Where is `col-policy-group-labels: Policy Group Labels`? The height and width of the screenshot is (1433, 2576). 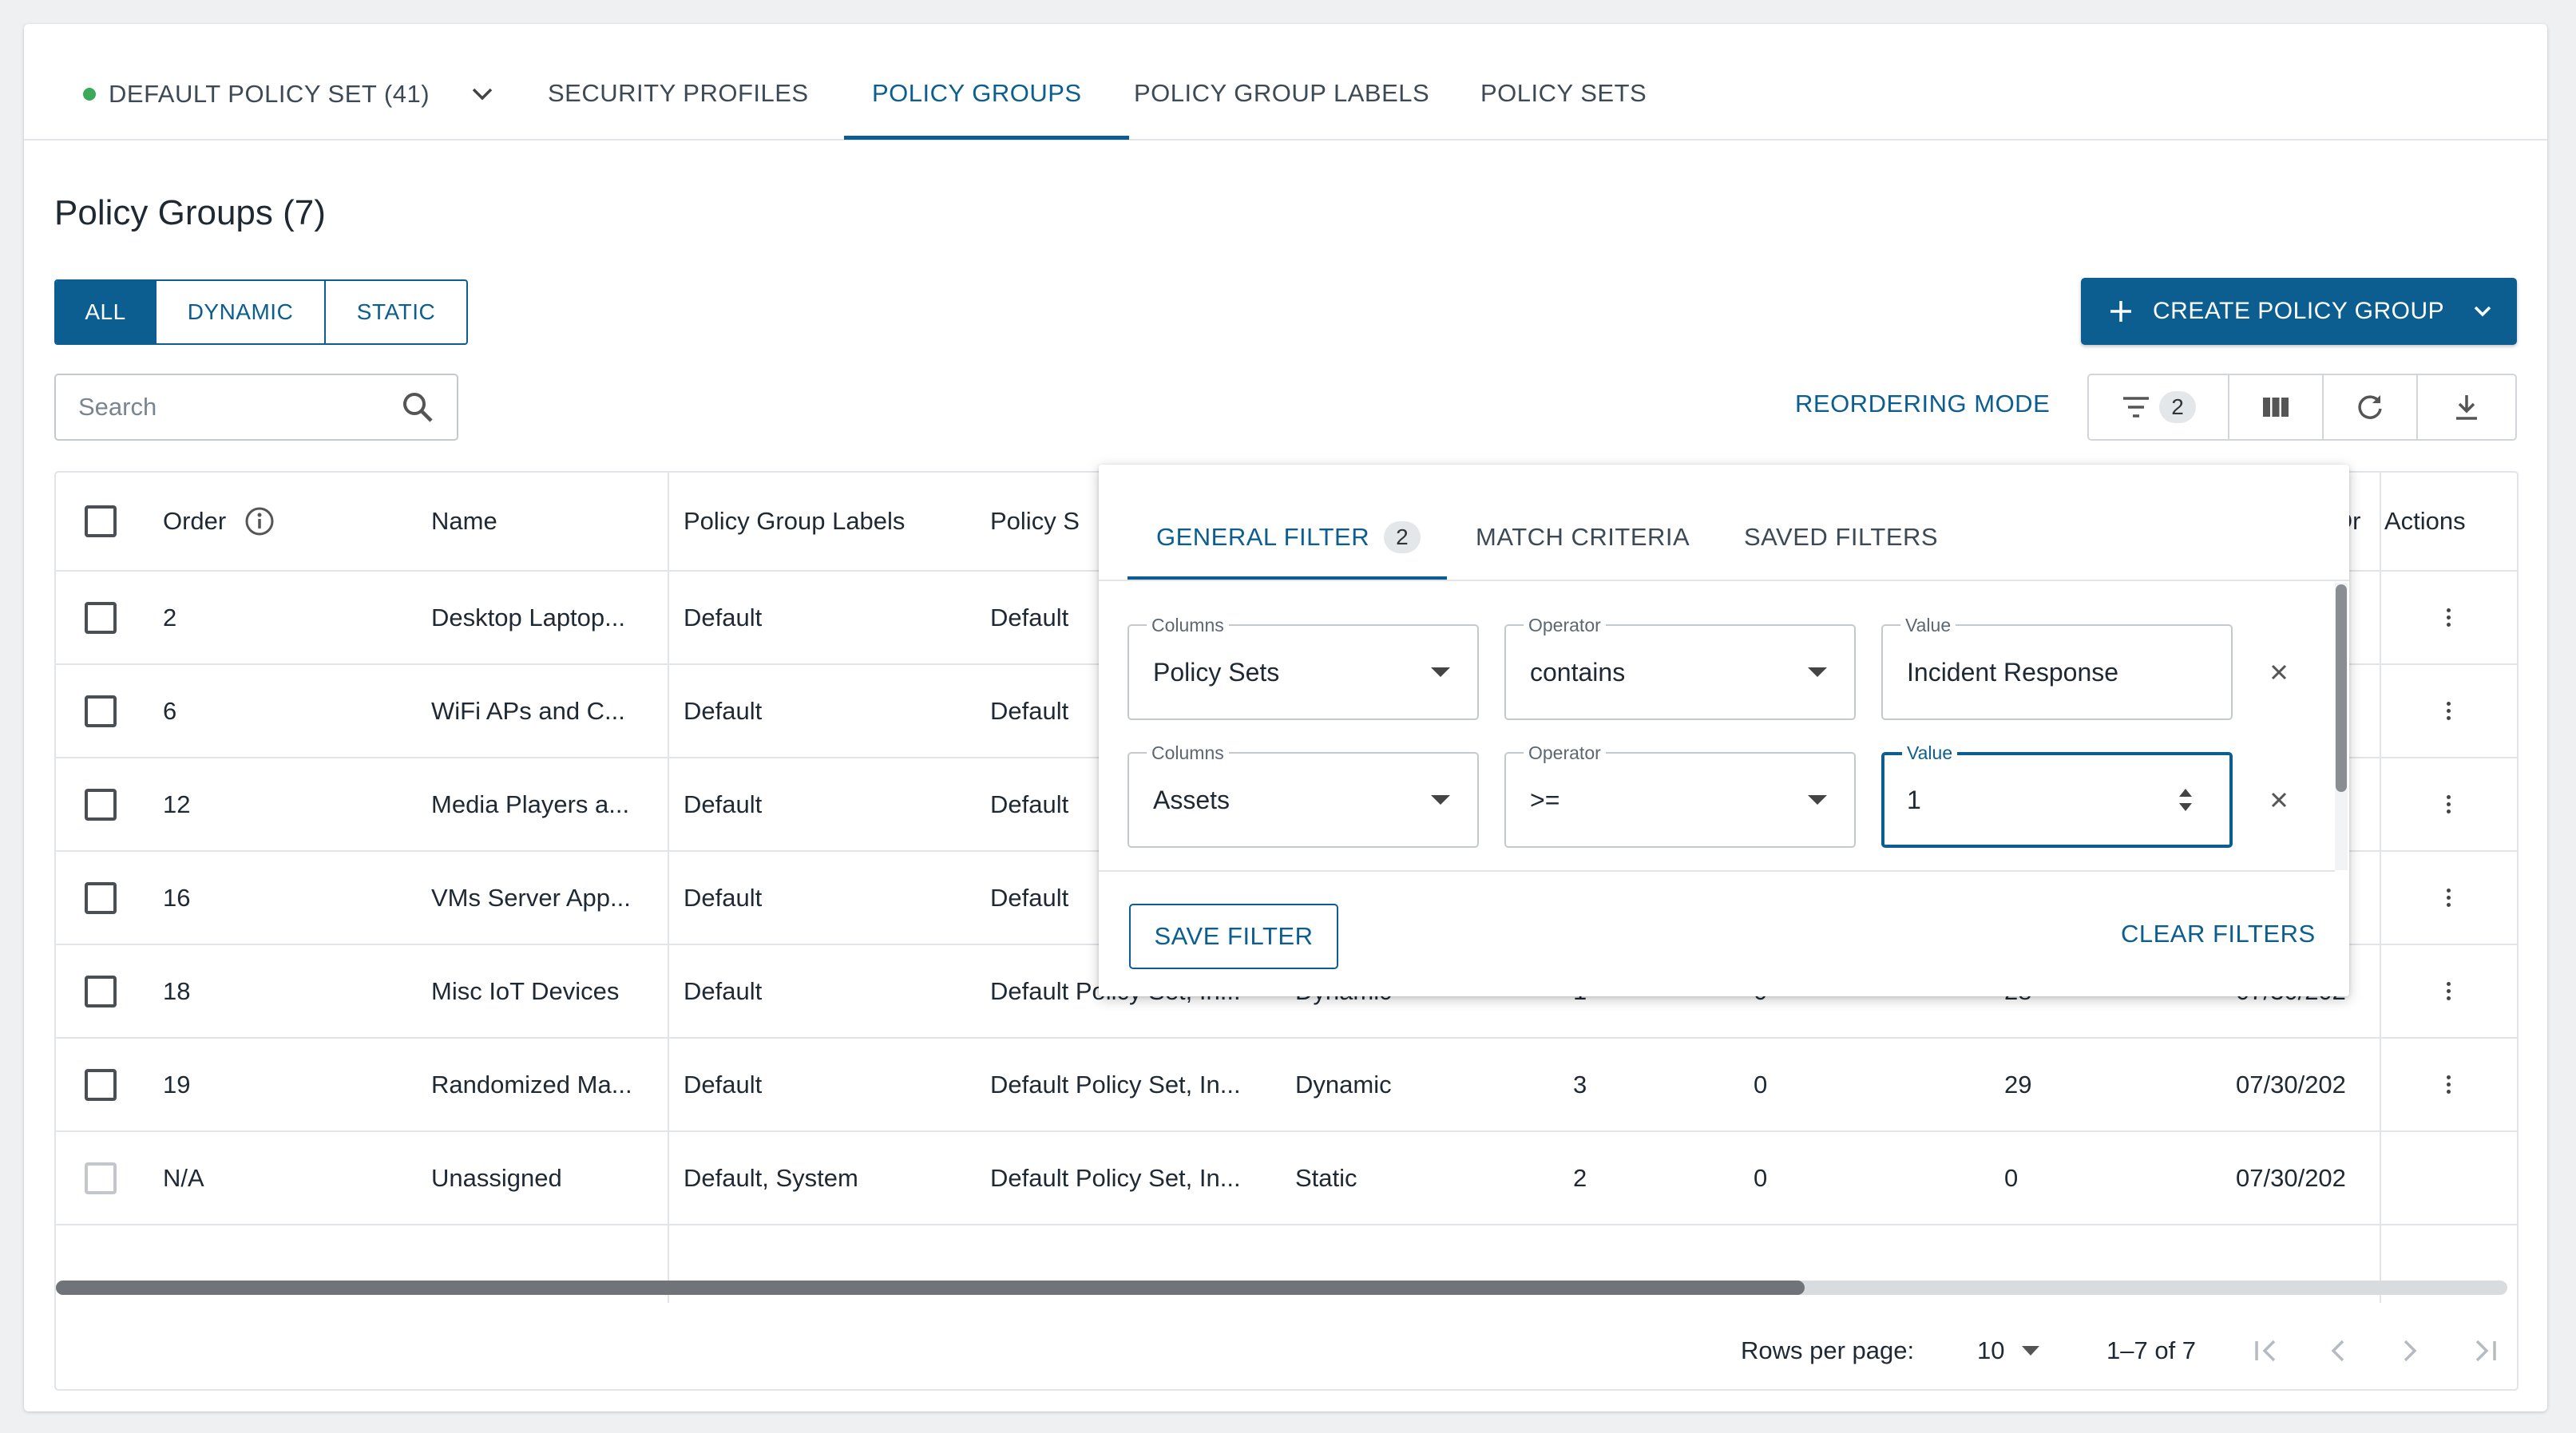
col-policy-group-labels: Policy Group Labels is located at coordinates (794, 521).